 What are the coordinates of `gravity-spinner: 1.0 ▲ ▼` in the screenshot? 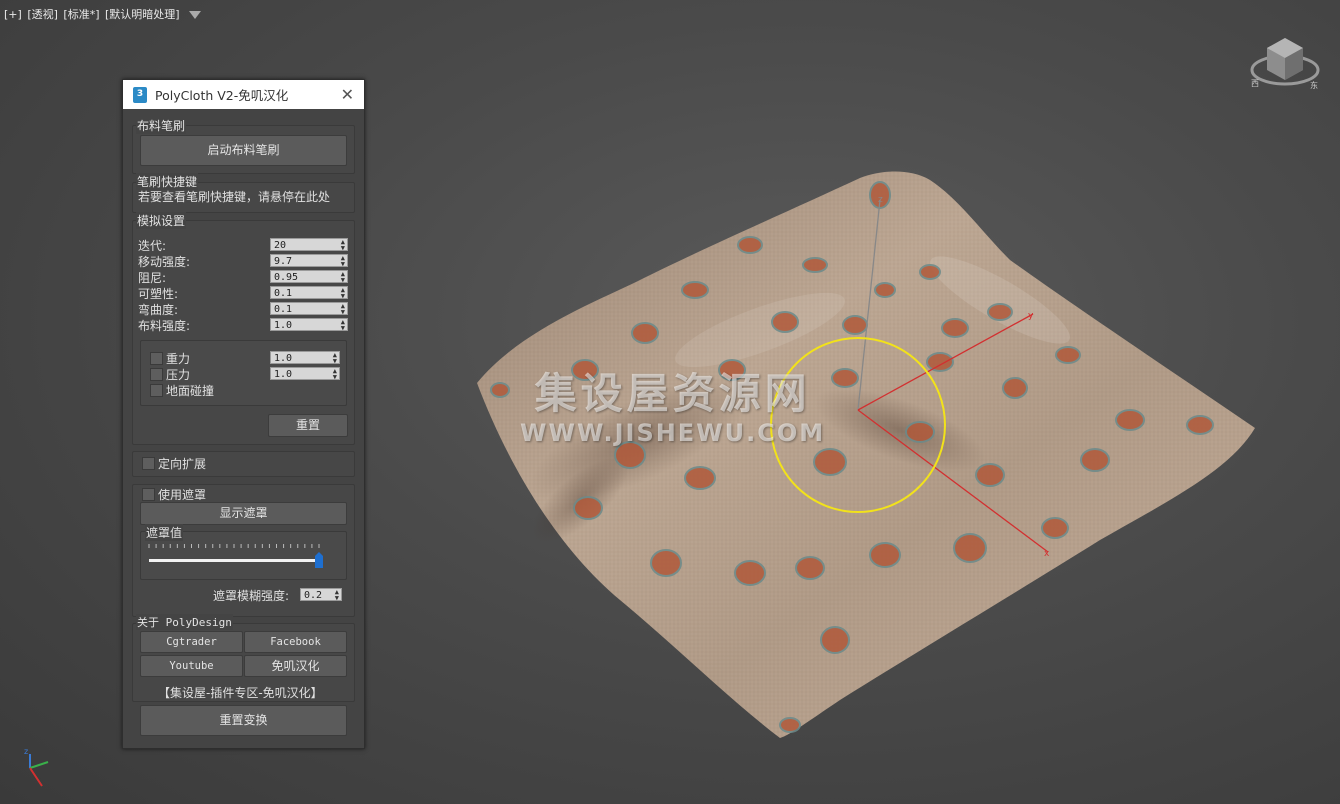 It's located at (305, 358).